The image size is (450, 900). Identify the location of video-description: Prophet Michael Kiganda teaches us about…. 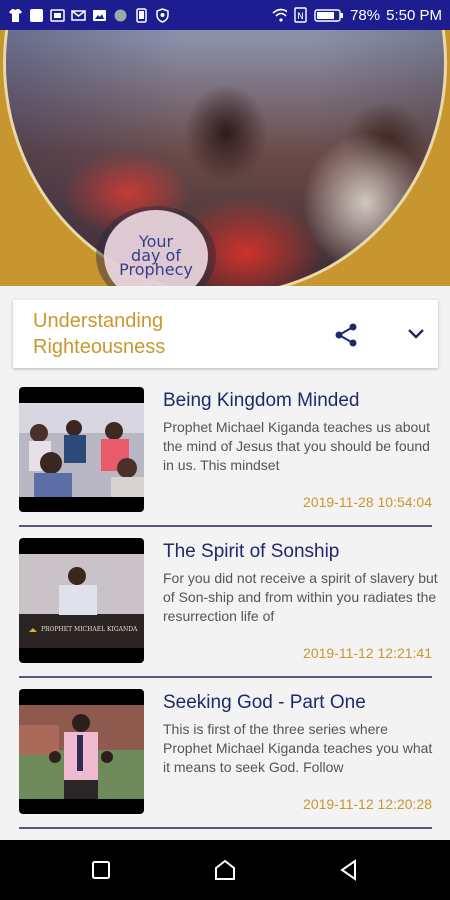
(296, 446).